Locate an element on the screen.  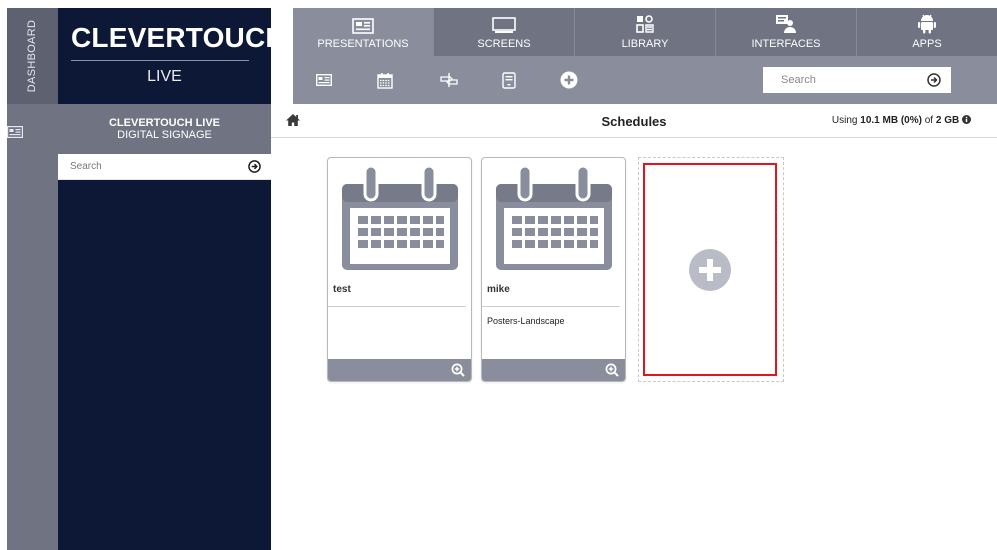
sidebar-header: CLEVERTOUCH LIVE DIGITAL SIGNAGE is located at coordinates (164, 129).